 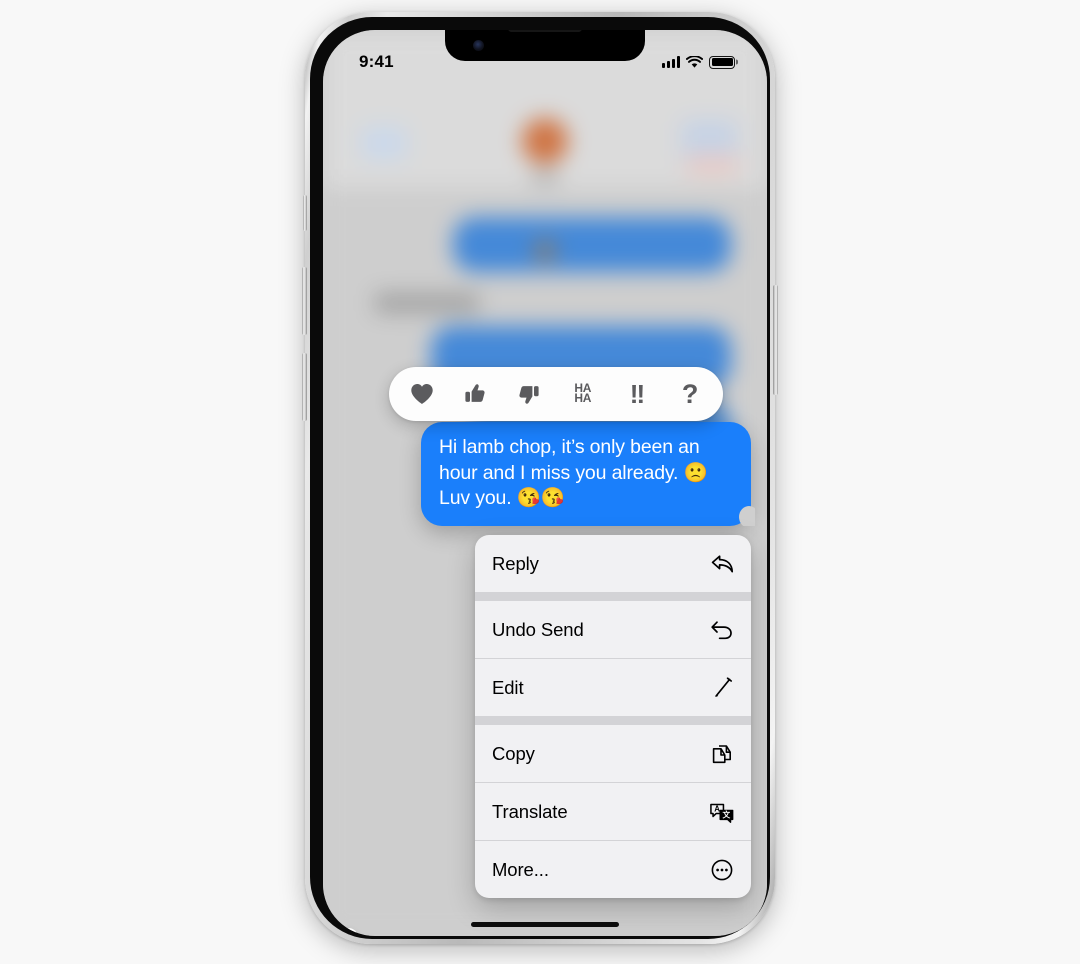 I want to click on menu-item-reply: Reply, so click(x=613, y=563).